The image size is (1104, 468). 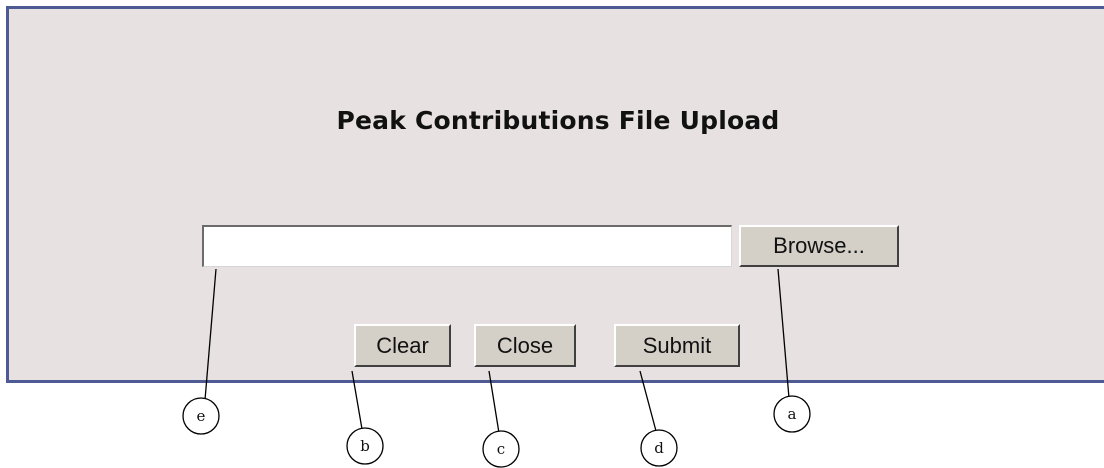 What do you see at coordinates (494, 402) in the screenshot?
I see `callout-line-c` at bounding box center [494, 402].